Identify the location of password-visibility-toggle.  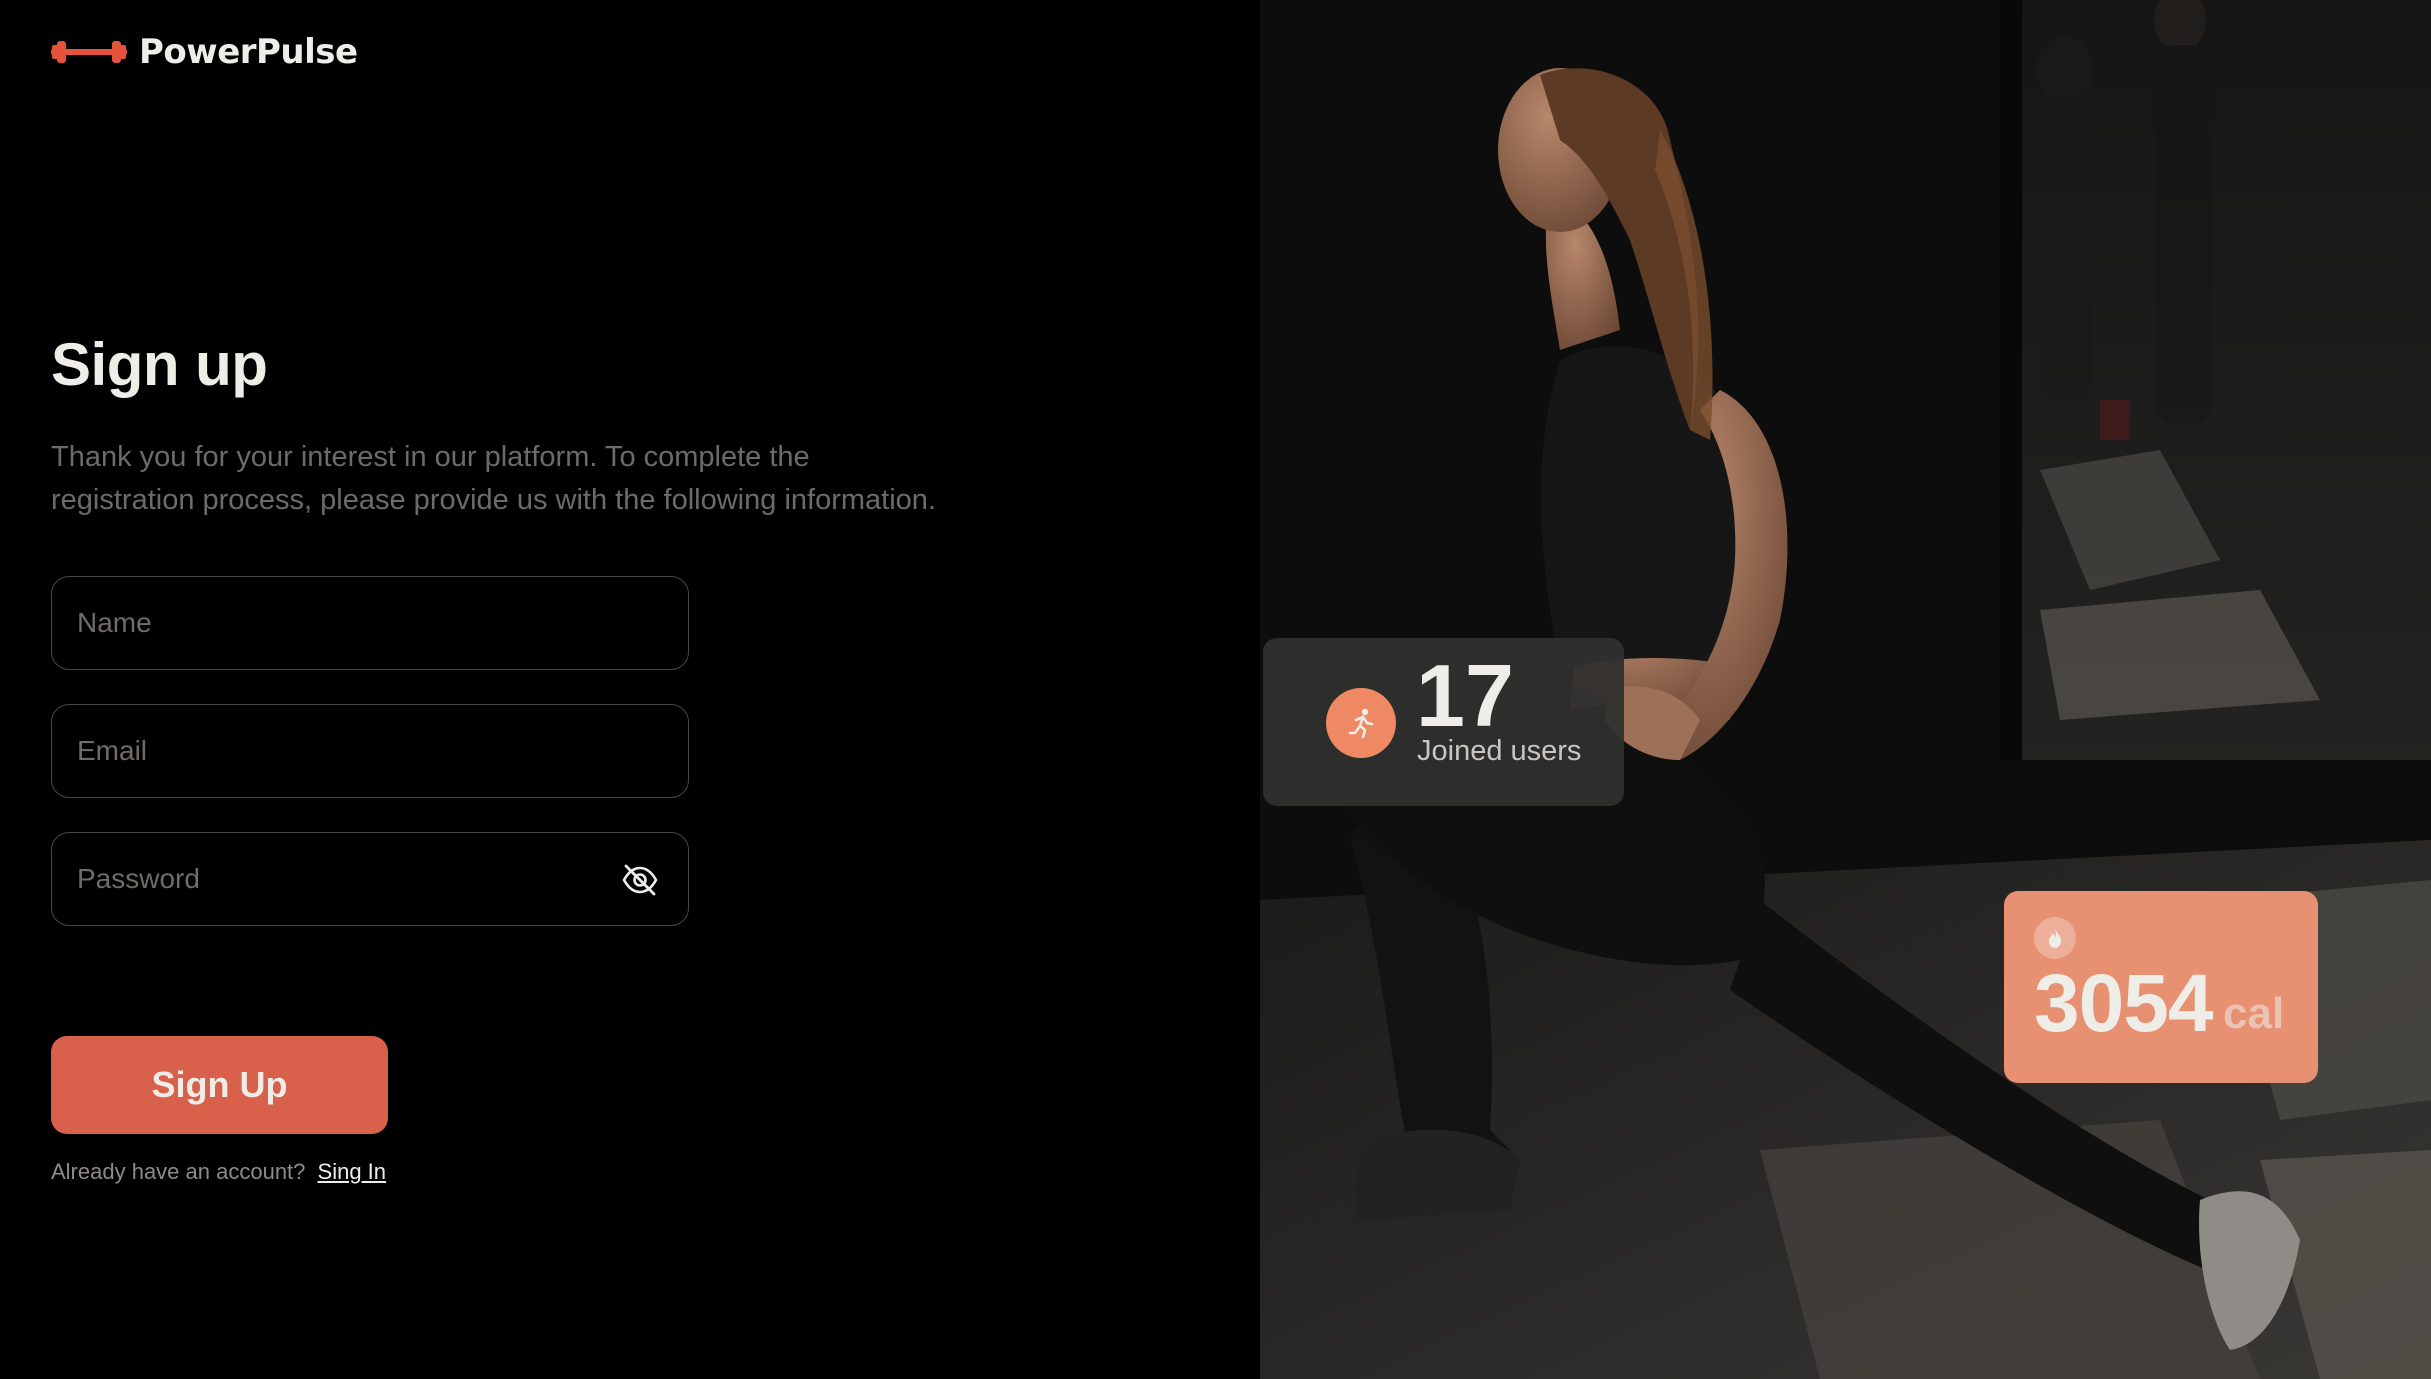
(640, 880).